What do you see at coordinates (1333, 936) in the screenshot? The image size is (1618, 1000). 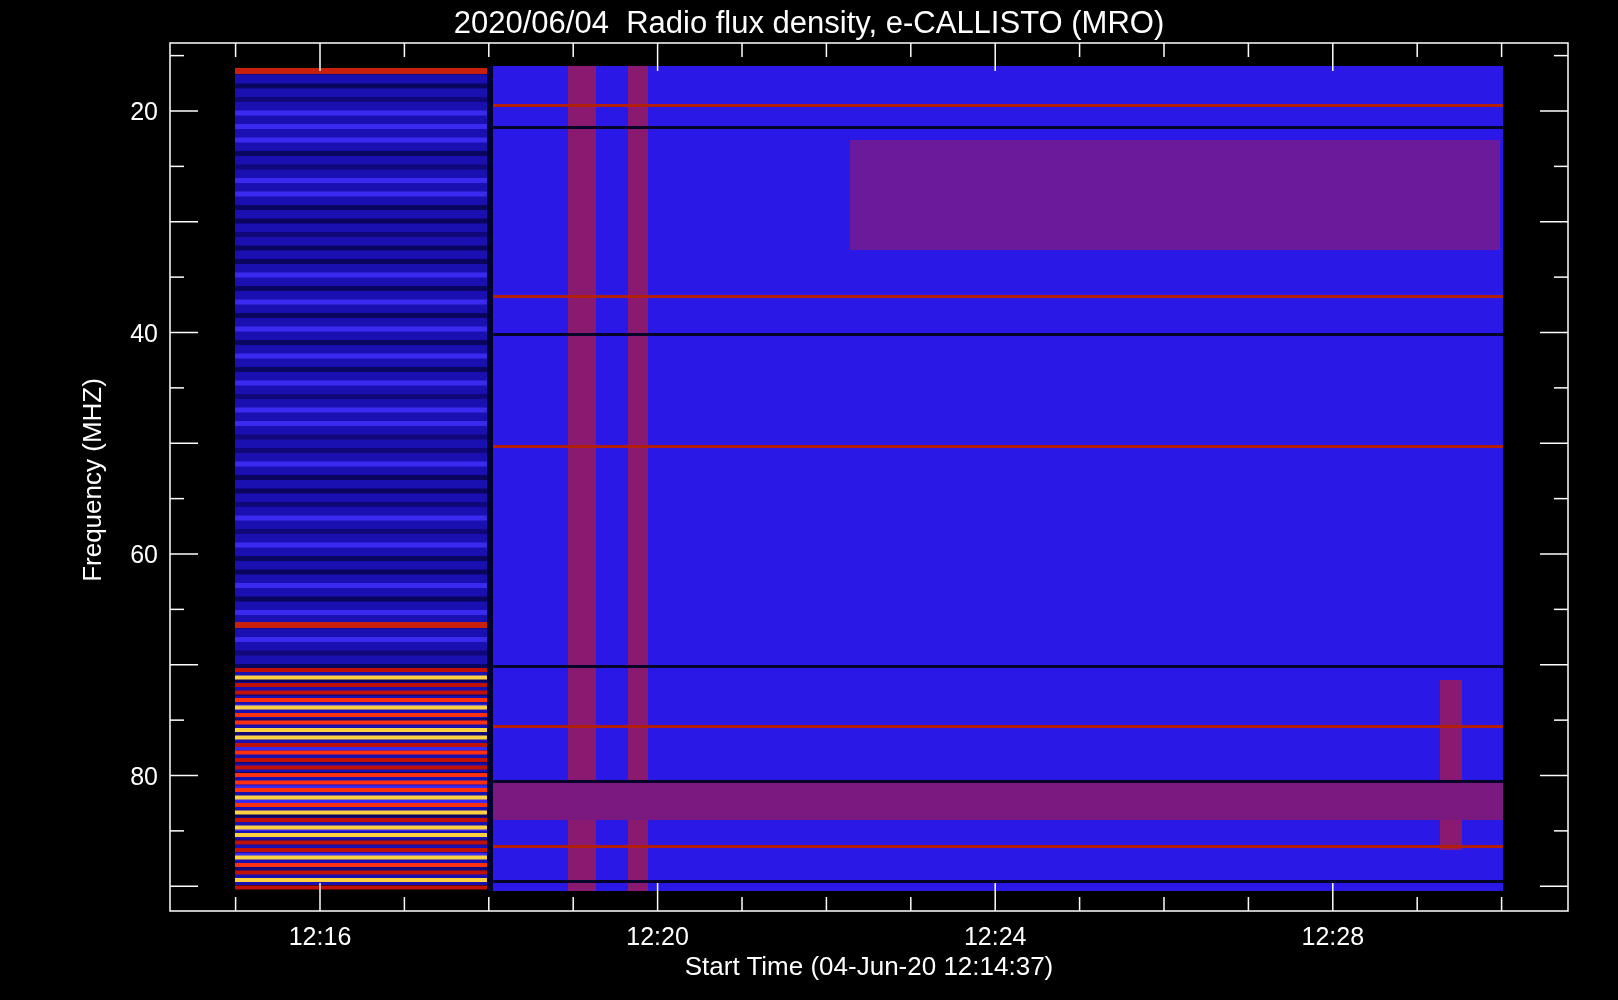 I see `x-tick-label: 12:28` at bounding box center [1333, 936].